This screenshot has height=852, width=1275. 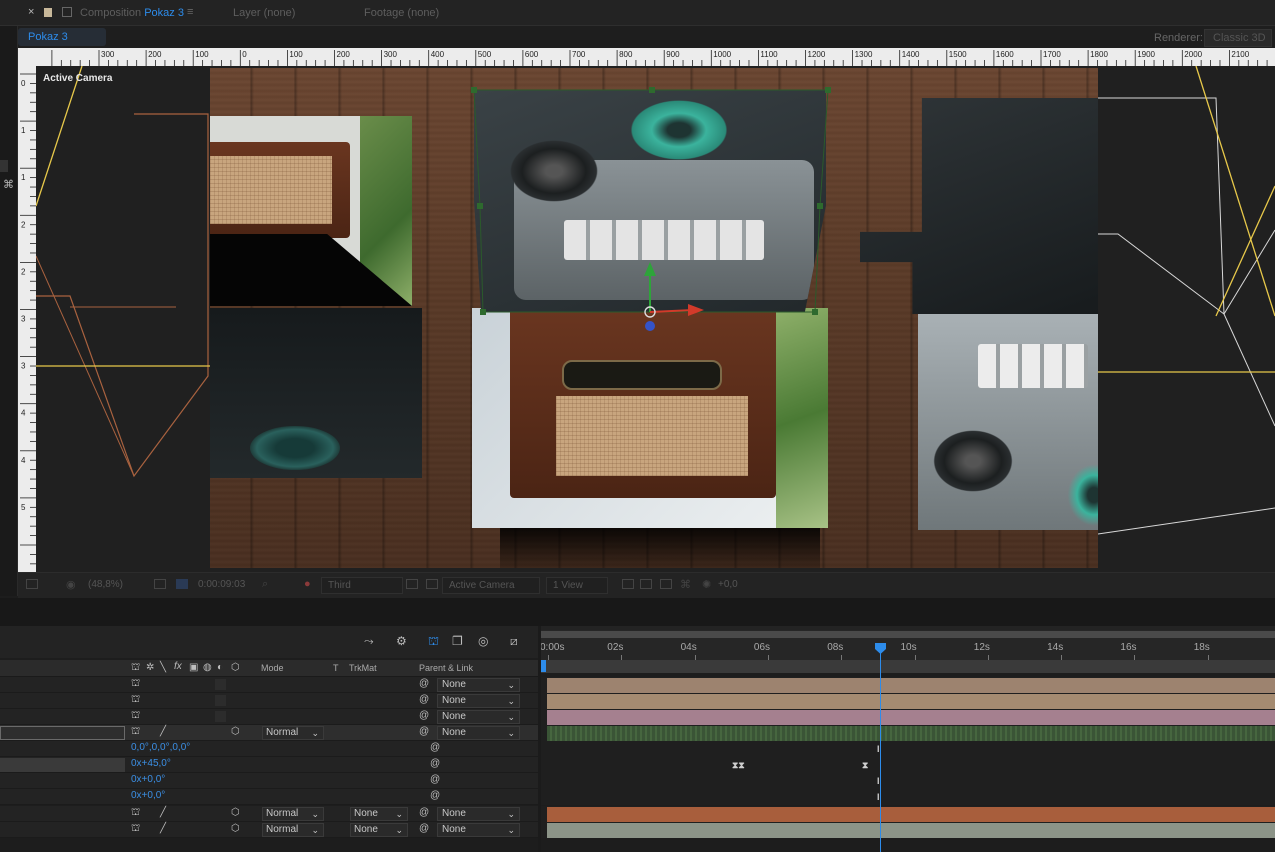 What do you see at coordinates (432, 584) in the screenshot?
I see `transparency-grid-icon` at bounding box center [432, 584].